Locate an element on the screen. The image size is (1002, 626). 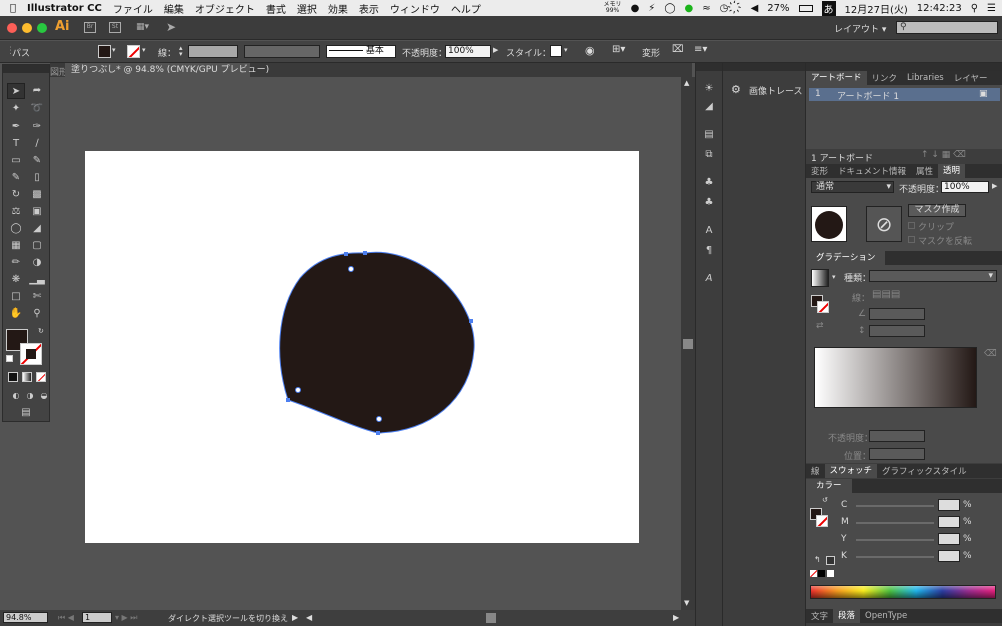
scroll-left-icon: ◀ is located at coordinates (309, 617).